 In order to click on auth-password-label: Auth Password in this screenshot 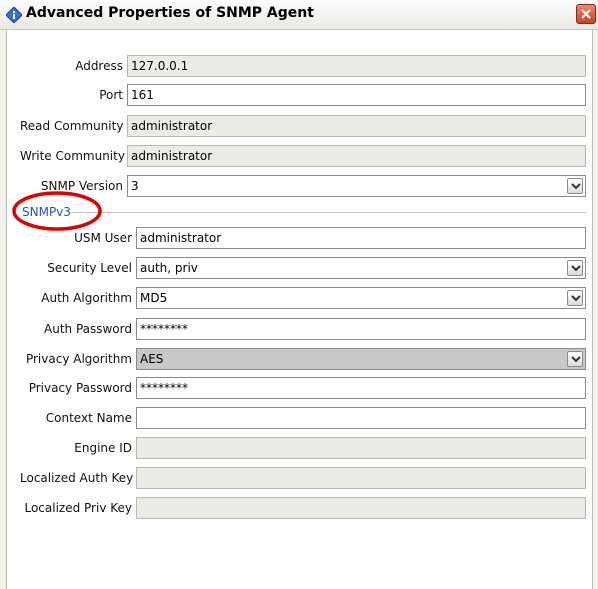, I will do `click(88, 329)`.